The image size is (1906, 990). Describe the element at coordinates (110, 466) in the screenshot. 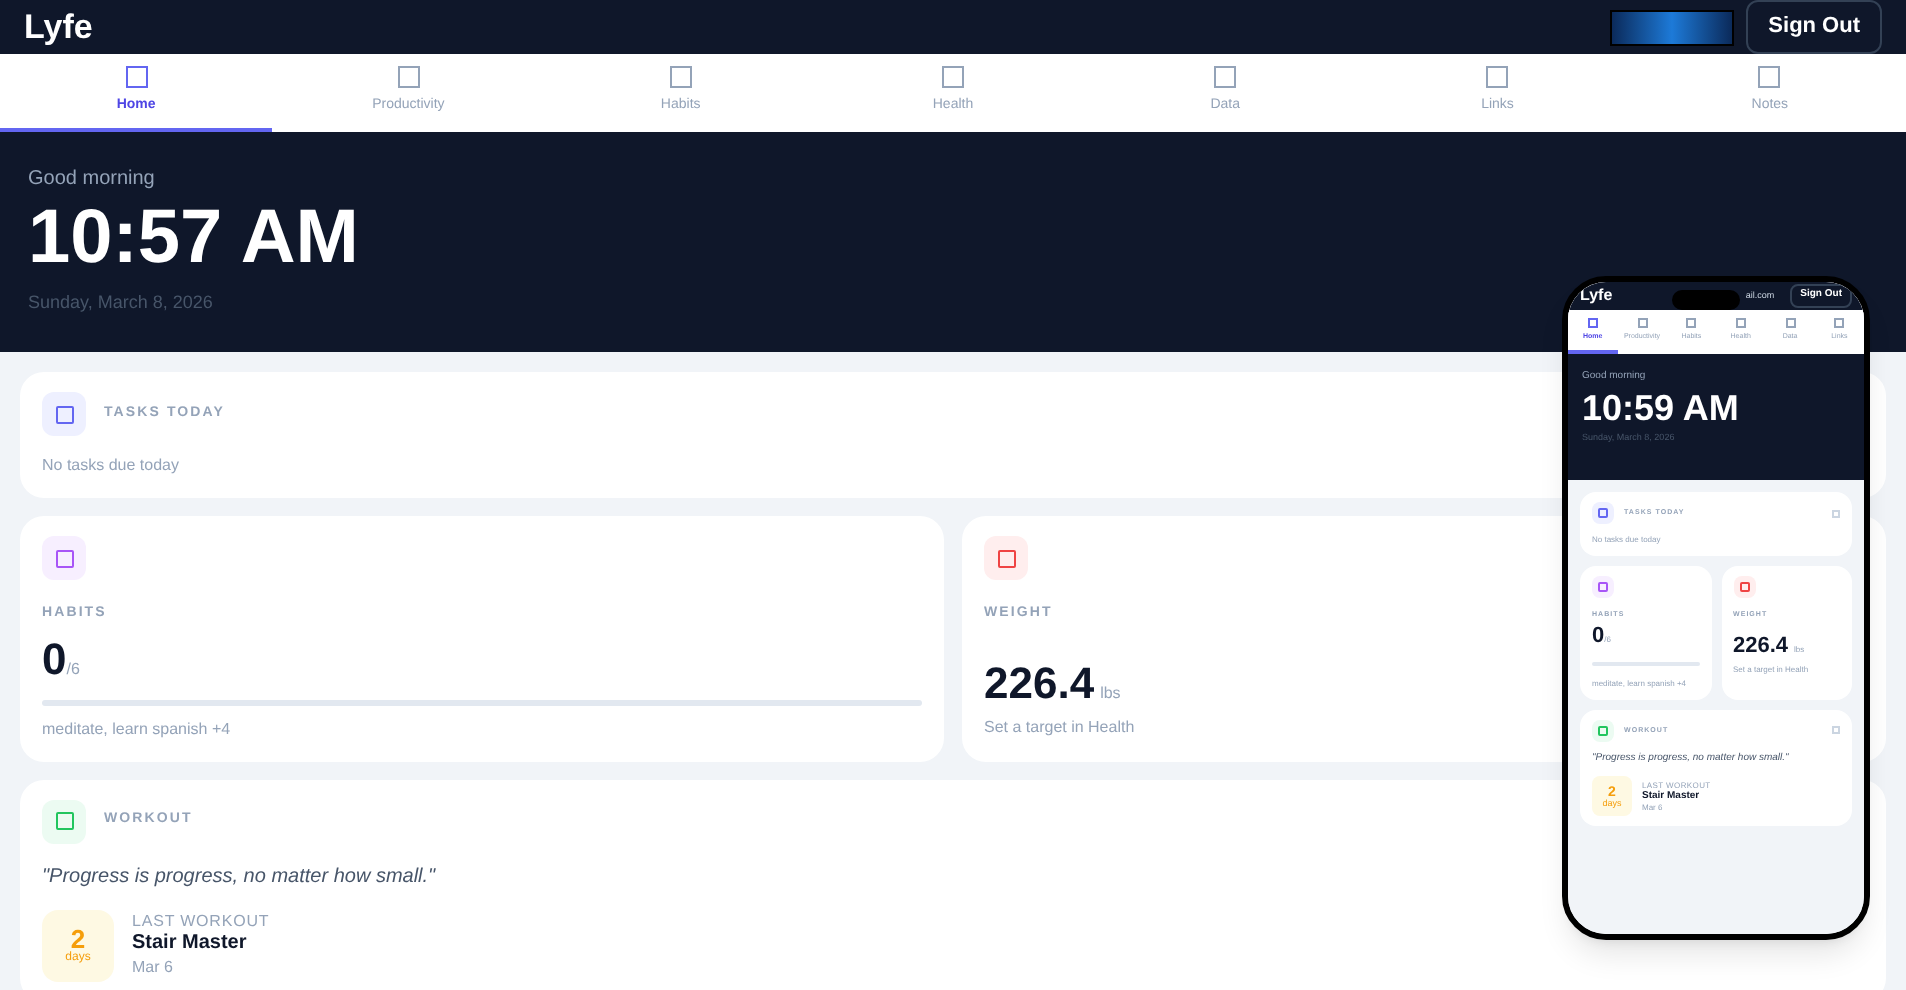

I see `empty-message: No tasks due today` at that location.